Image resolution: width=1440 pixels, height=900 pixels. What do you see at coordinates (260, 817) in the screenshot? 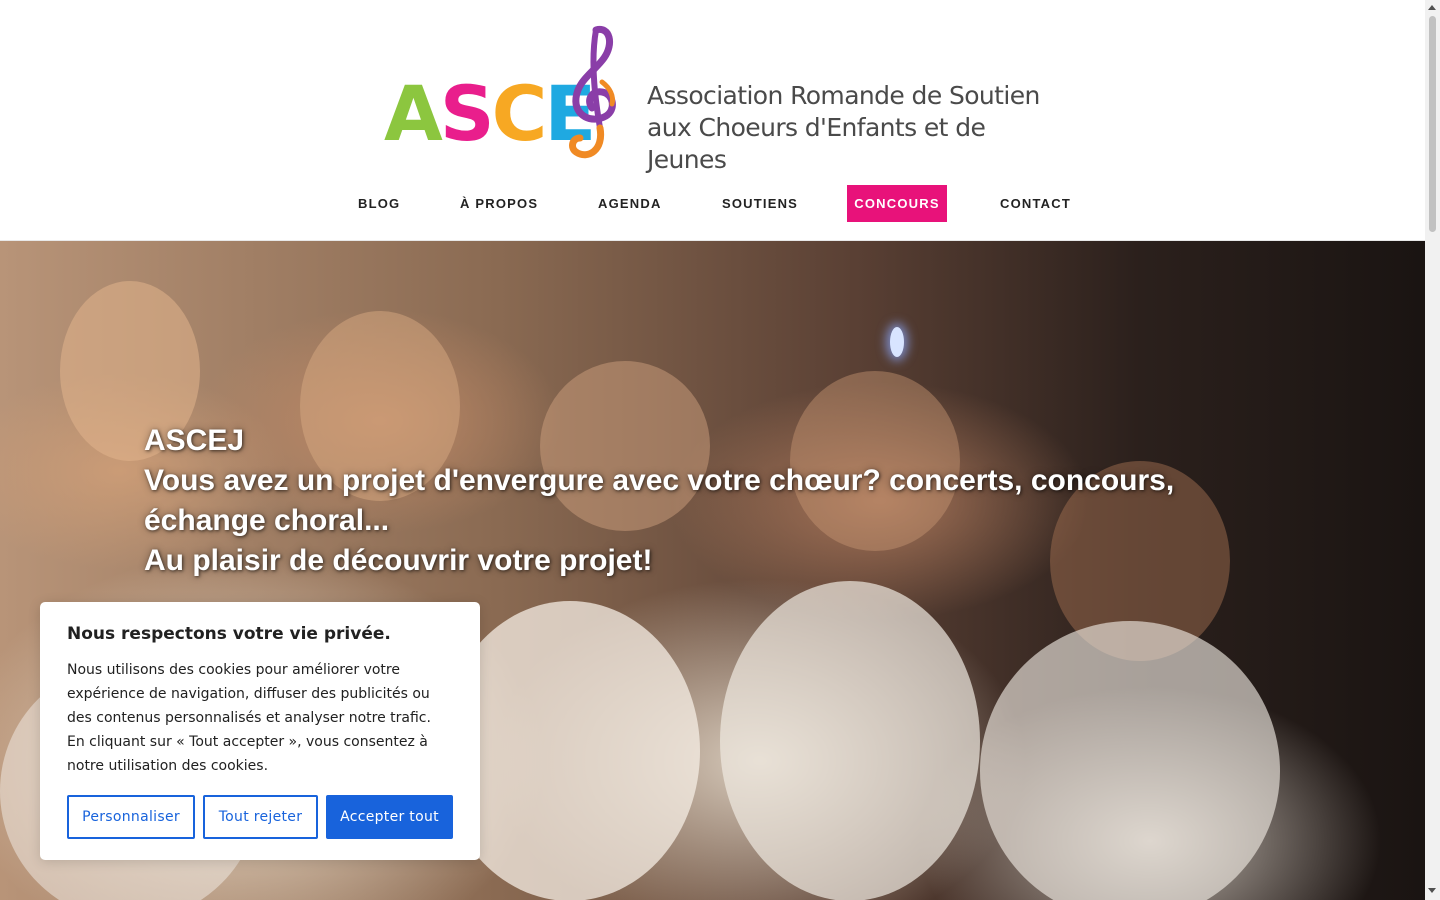
I see `reject-all-button: Tout rejeter` at bounding box center [260, 817].